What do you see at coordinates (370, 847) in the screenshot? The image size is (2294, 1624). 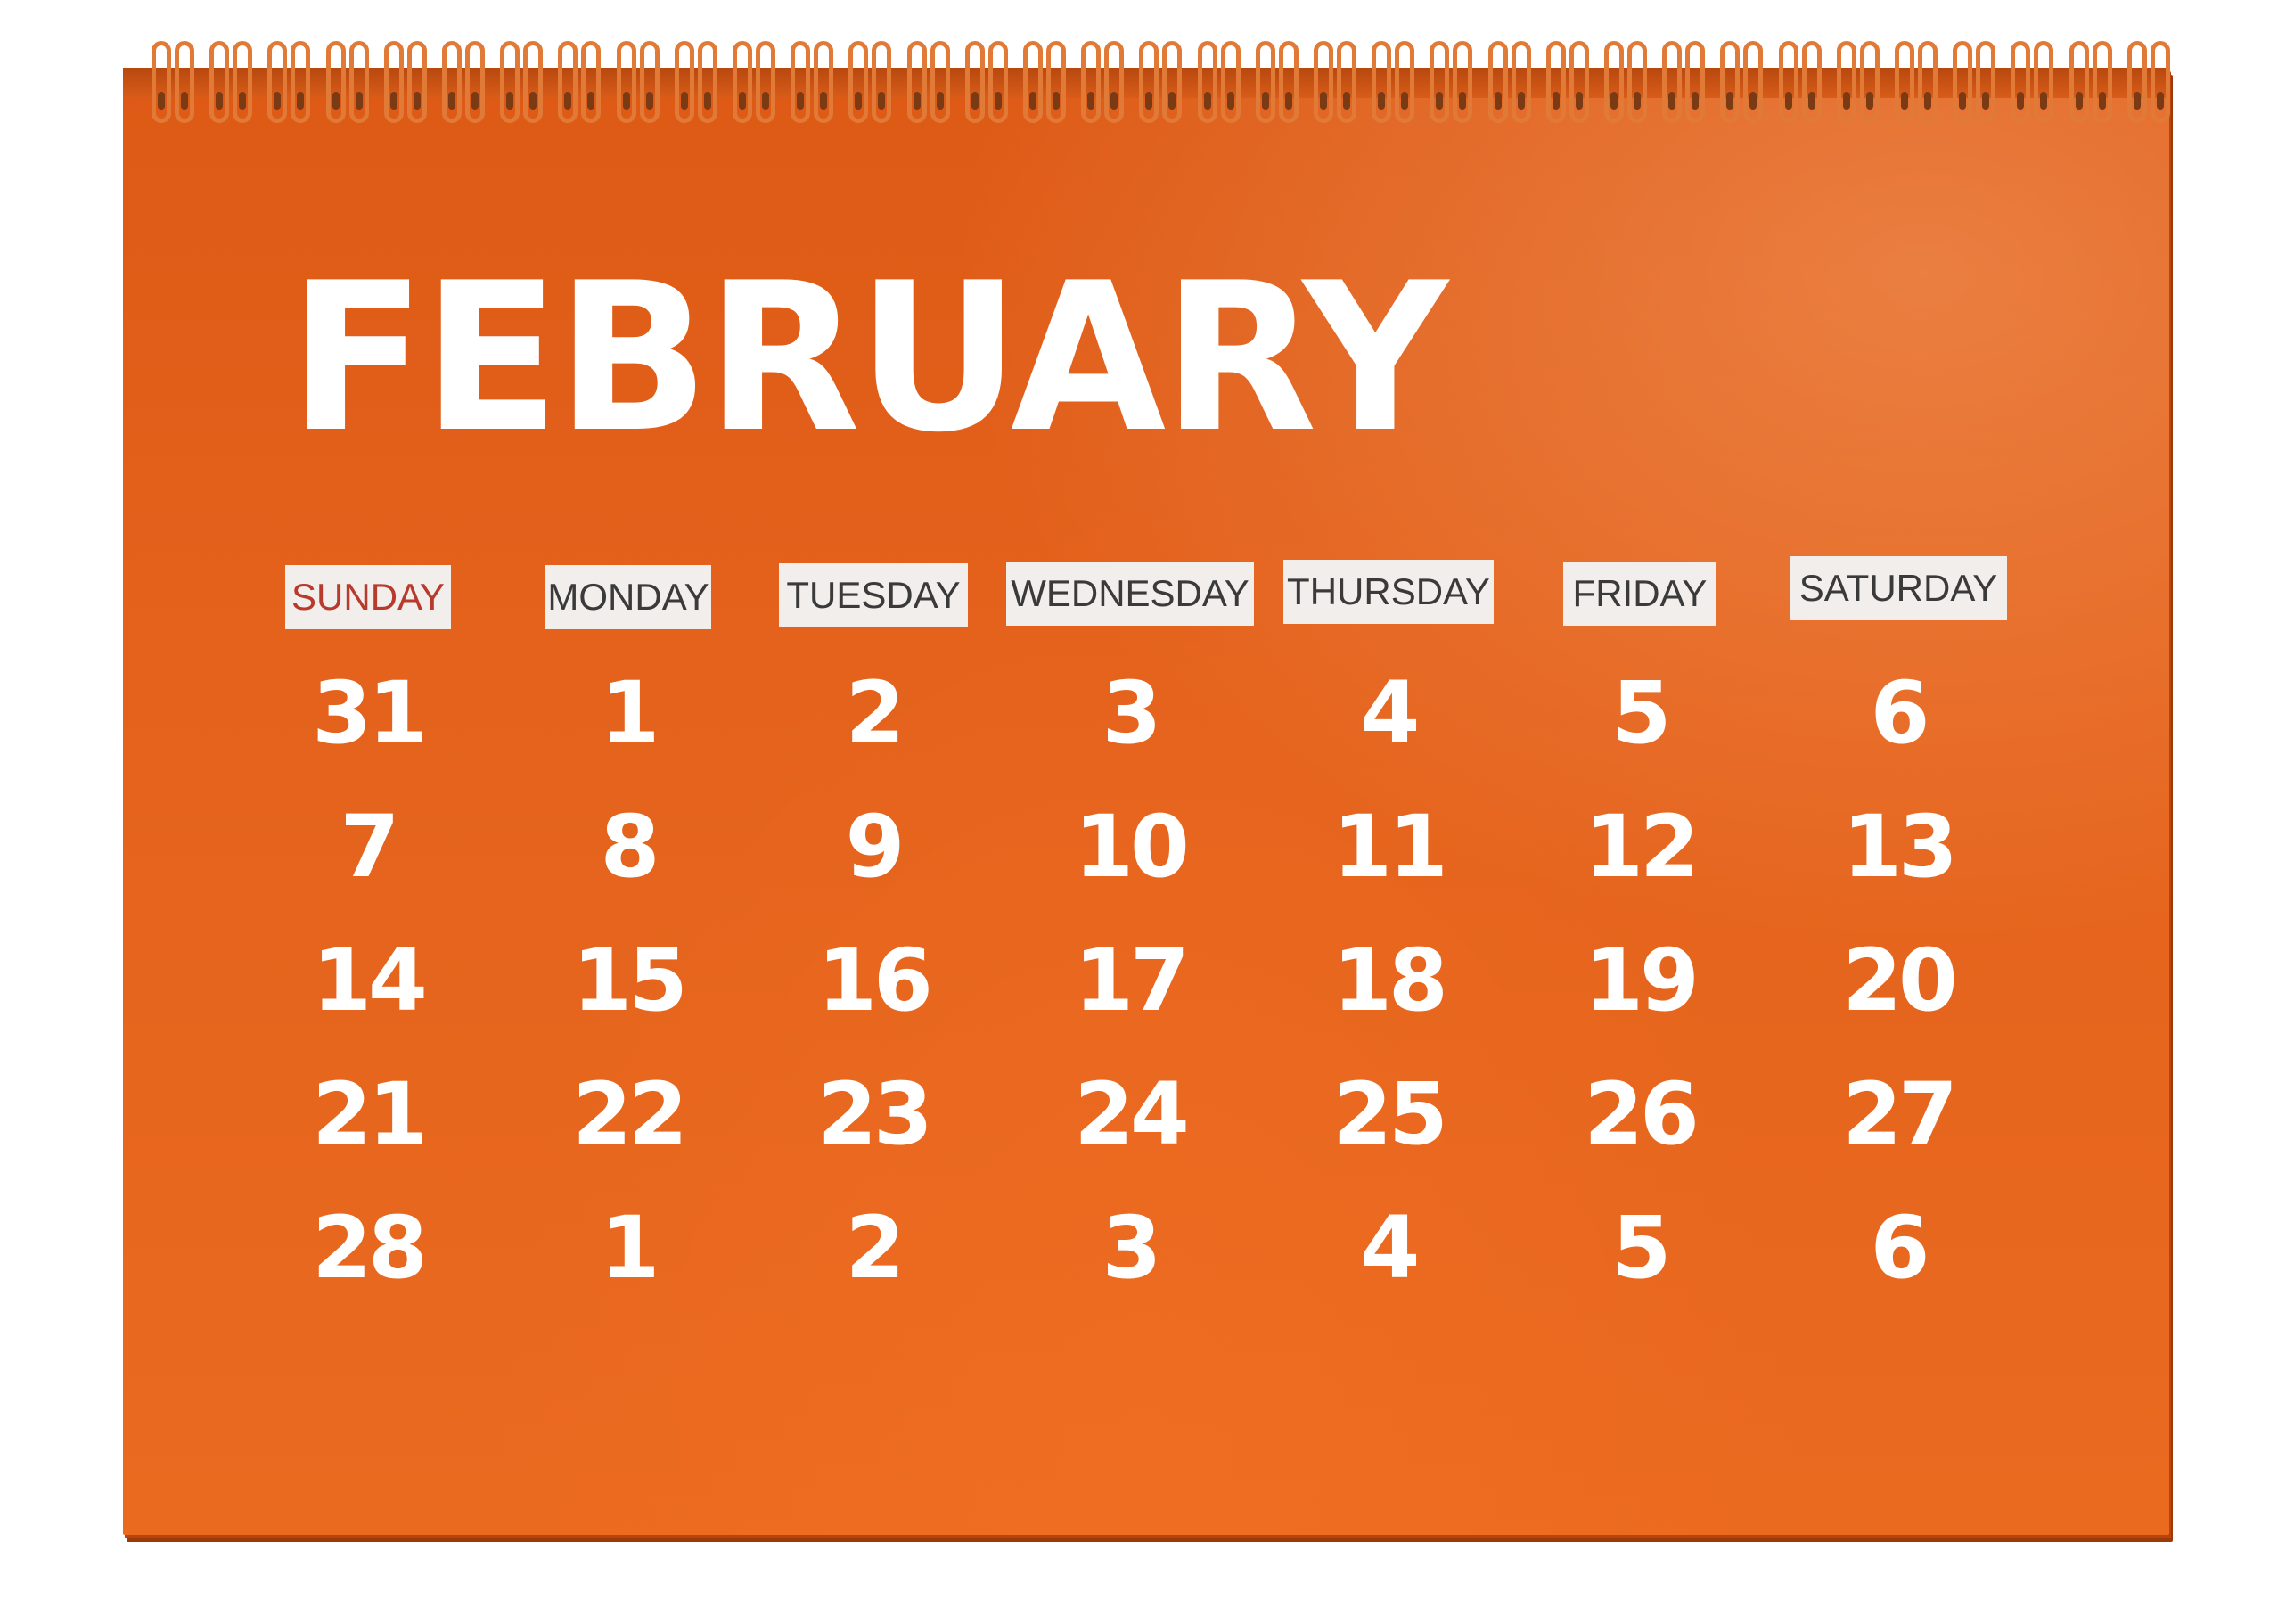 I see `day-number: 7` at bounding box center [370, 847].